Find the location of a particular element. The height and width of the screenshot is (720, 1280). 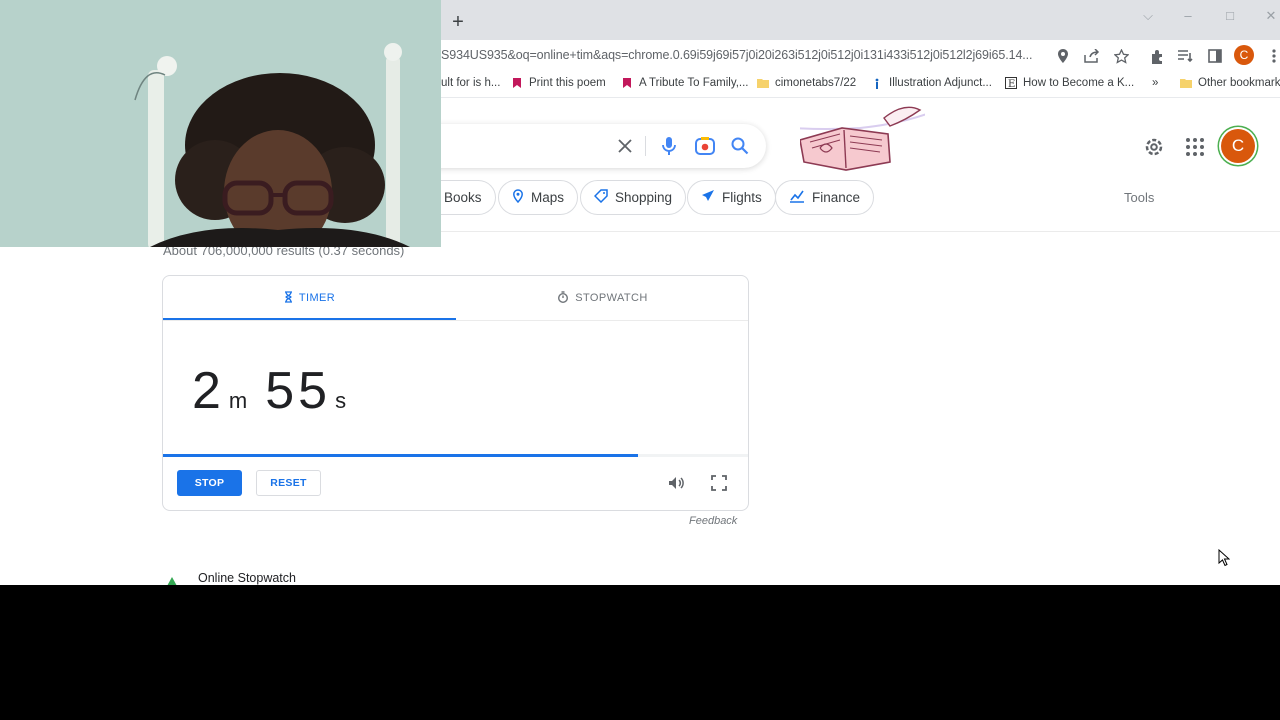

svg-text: E is located at coordinates (1011, 84).